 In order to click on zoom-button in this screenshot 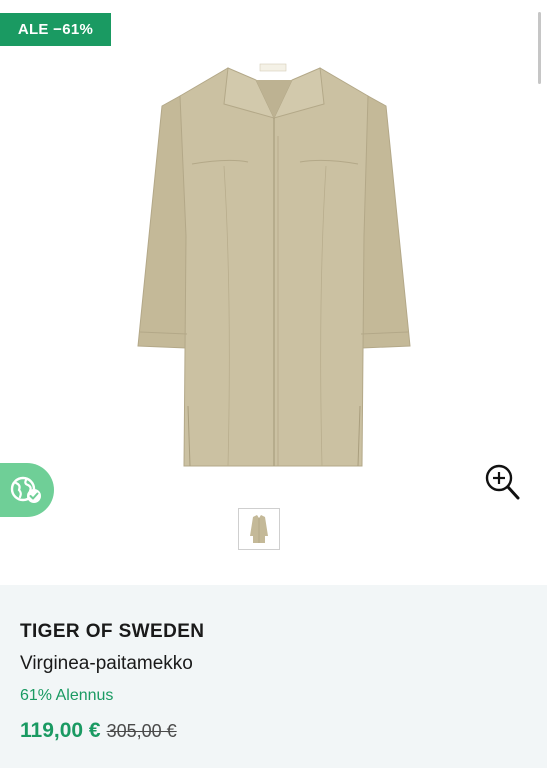, I will do `click(503, 482)`.